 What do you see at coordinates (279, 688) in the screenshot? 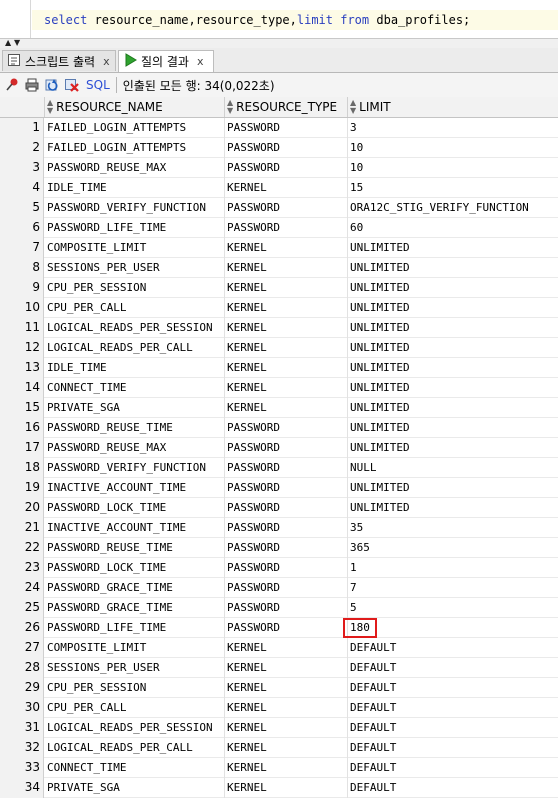
I see `table-row: 29 CPU_PER_SESSION KERNEL DEFAULT` at bounding box center [279, 688].